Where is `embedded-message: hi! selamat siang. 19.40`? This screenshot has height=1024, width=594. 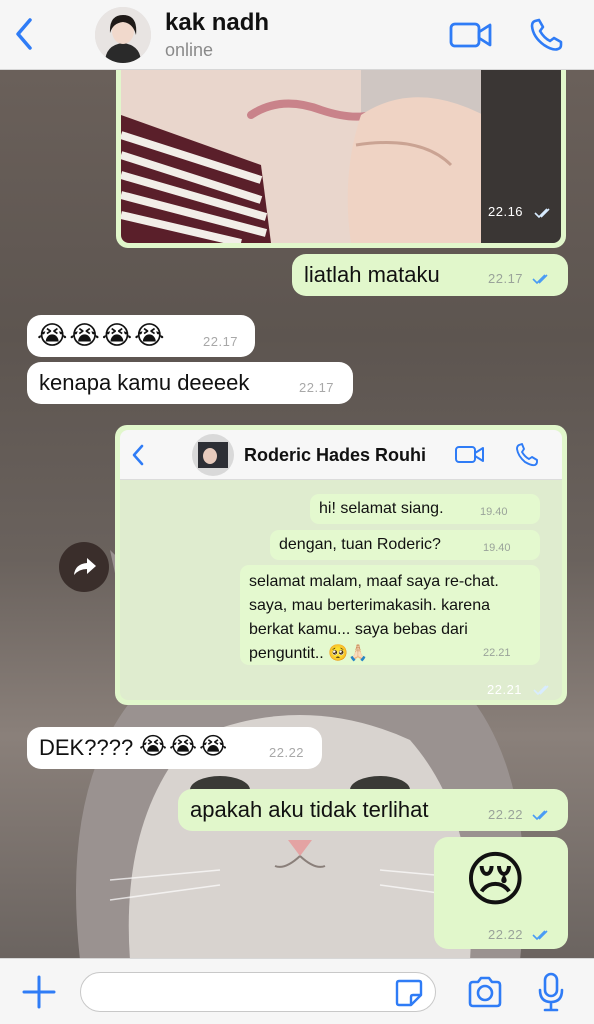
embedded-message: hi! selamat siang. 19.40 is located at coordinates (425, 509).